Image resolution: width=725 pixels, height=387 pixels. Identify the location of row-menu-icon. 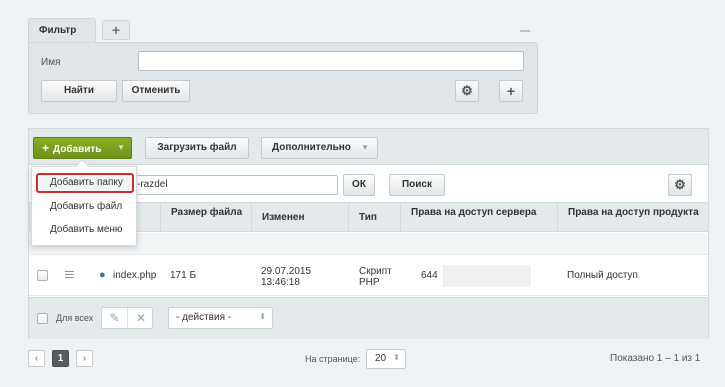
(69, 275).